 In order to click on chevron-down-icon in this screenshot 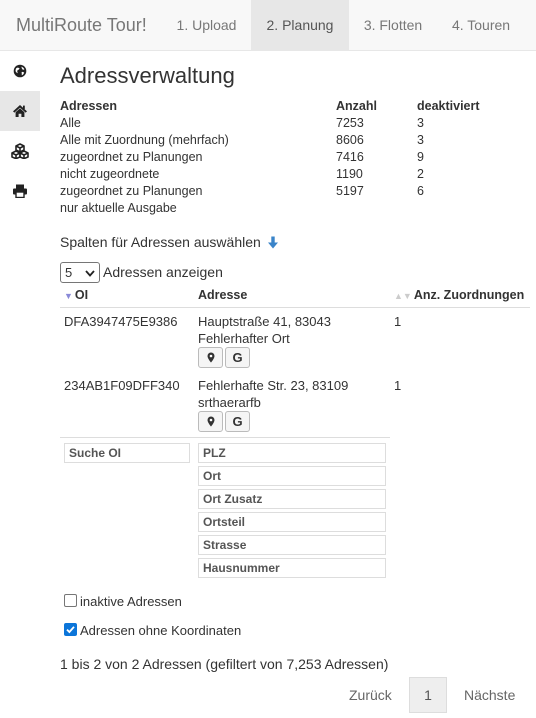, I will do `click(90, 273)`.